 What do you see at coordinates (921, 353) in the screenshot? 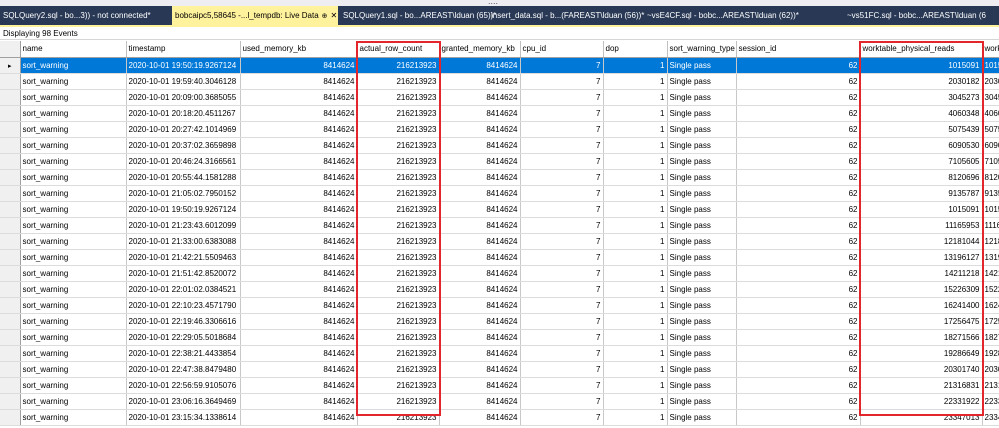
I see `cell-worktable-physical-reads: 19286649` at bounding box center [921, 353].